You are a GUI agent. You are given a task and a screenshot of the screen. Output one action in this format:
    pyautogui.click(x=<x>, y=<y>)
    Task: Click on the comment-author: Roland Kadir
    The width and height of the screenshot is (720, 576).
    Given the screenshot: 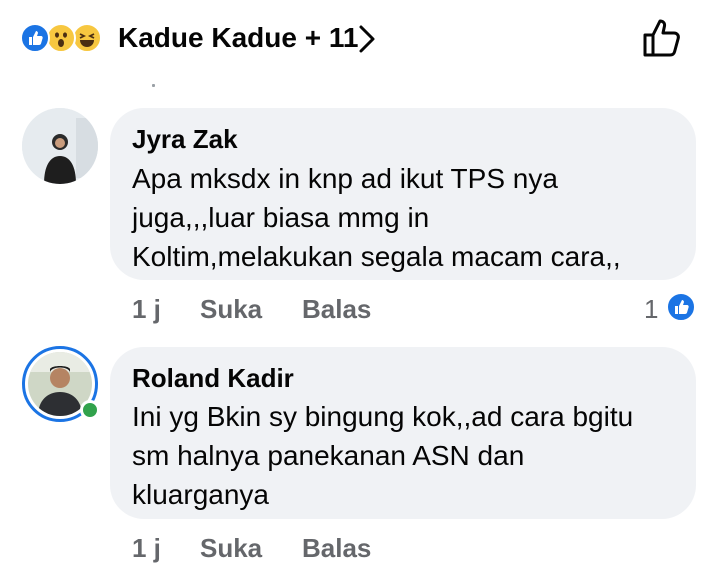 What is the action you would take?
    pyautogui.click(x=213, y=378)
    